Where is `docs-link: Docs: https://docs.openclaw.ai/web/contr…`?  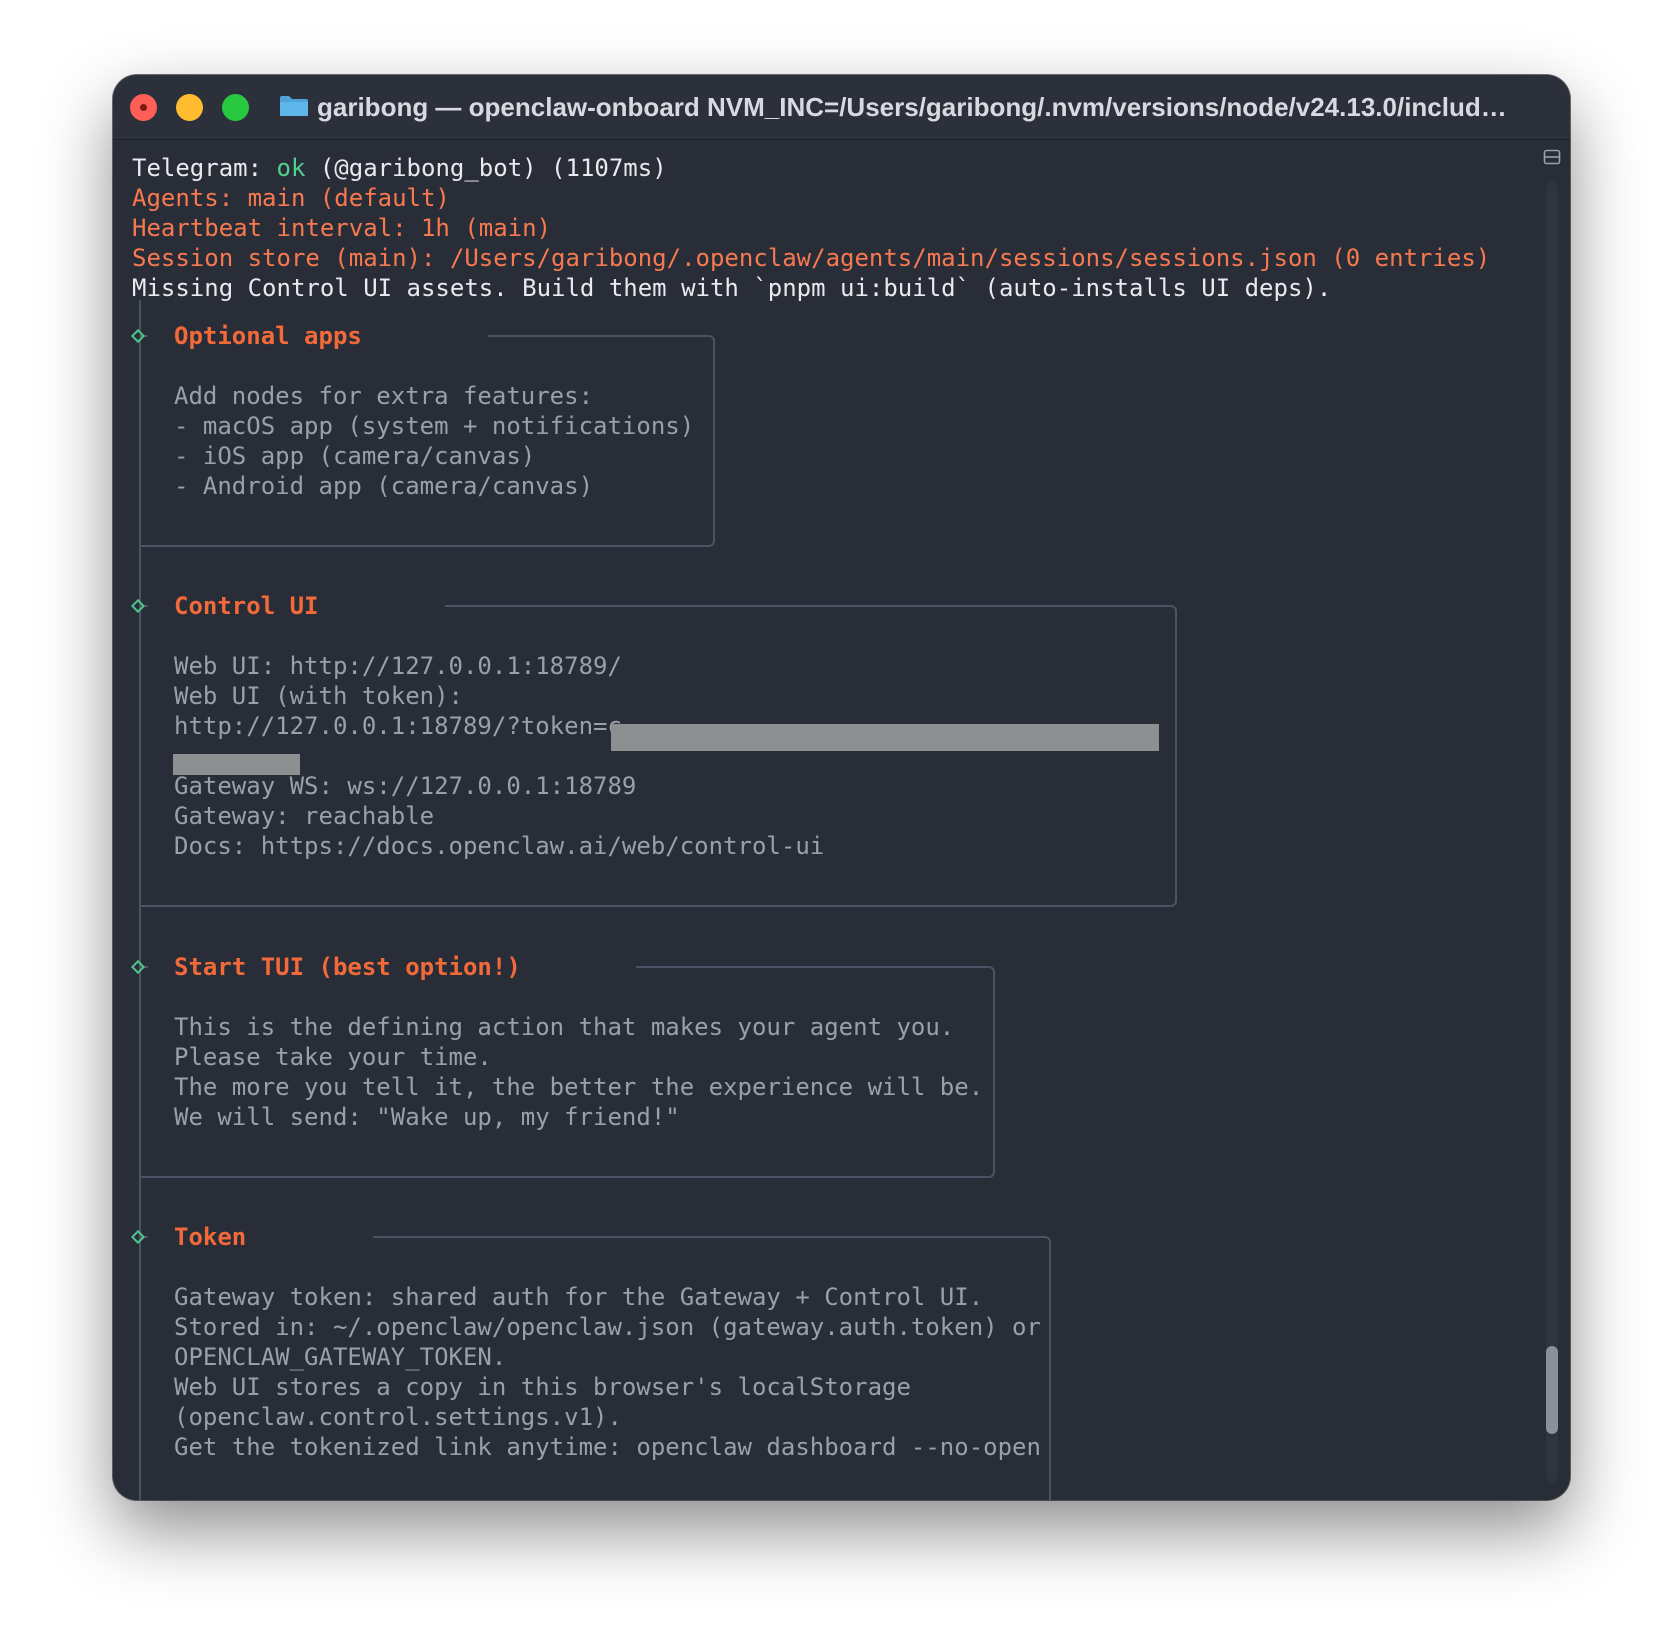 docs-link: Docs: https://docs.openclaw.ai/web/contr… is located at coordinates (499, 846).